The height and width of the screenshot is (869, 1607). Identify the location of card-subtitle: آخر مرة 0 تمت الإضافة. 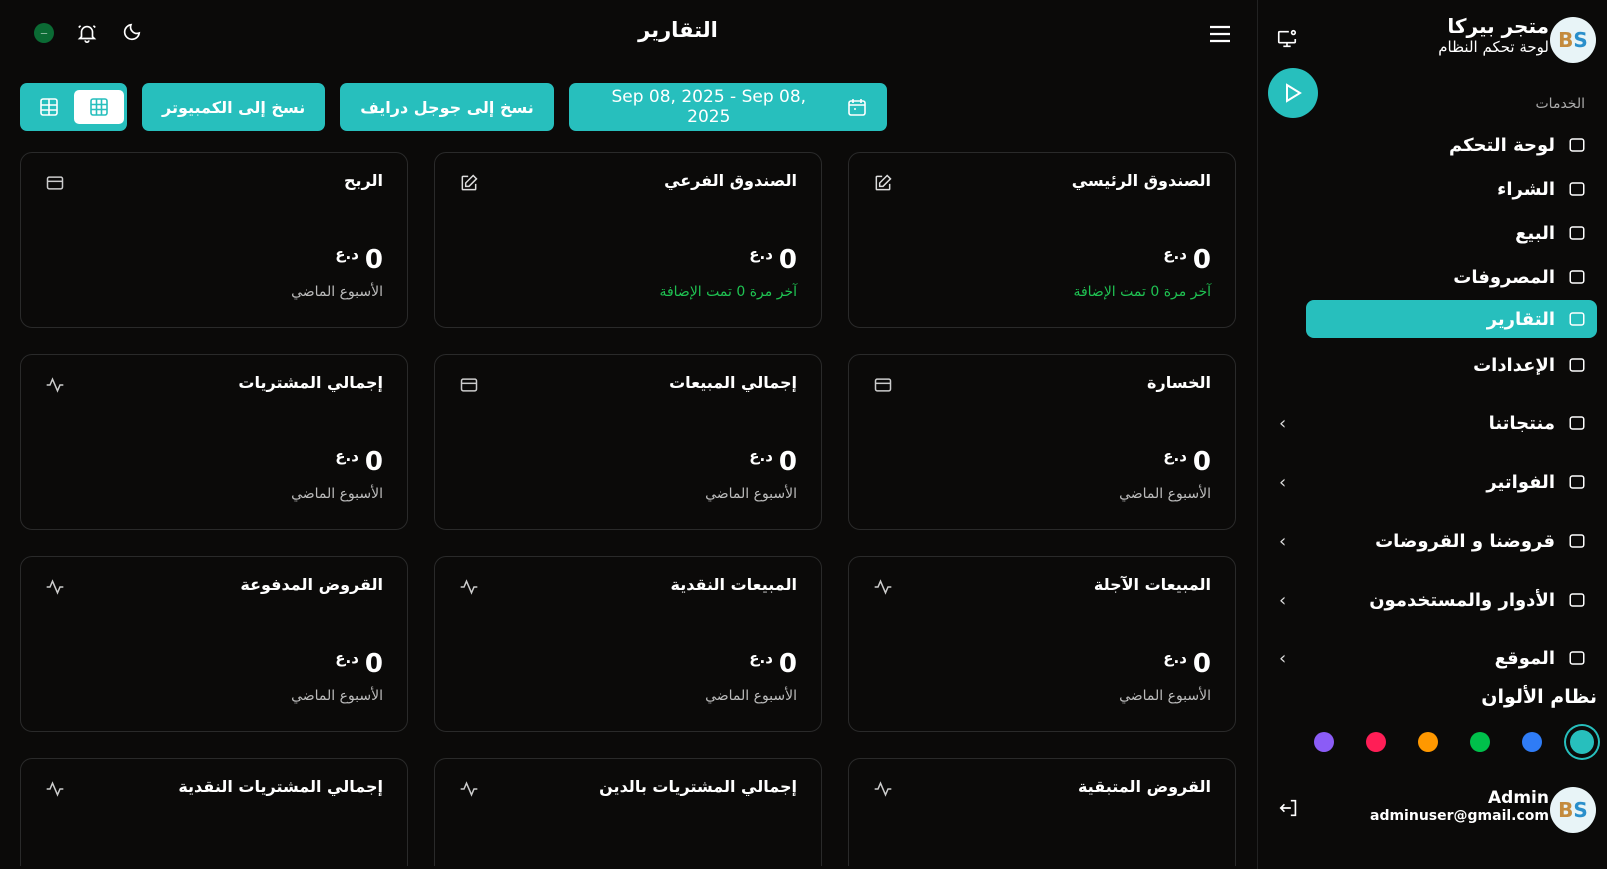
(728, 292).